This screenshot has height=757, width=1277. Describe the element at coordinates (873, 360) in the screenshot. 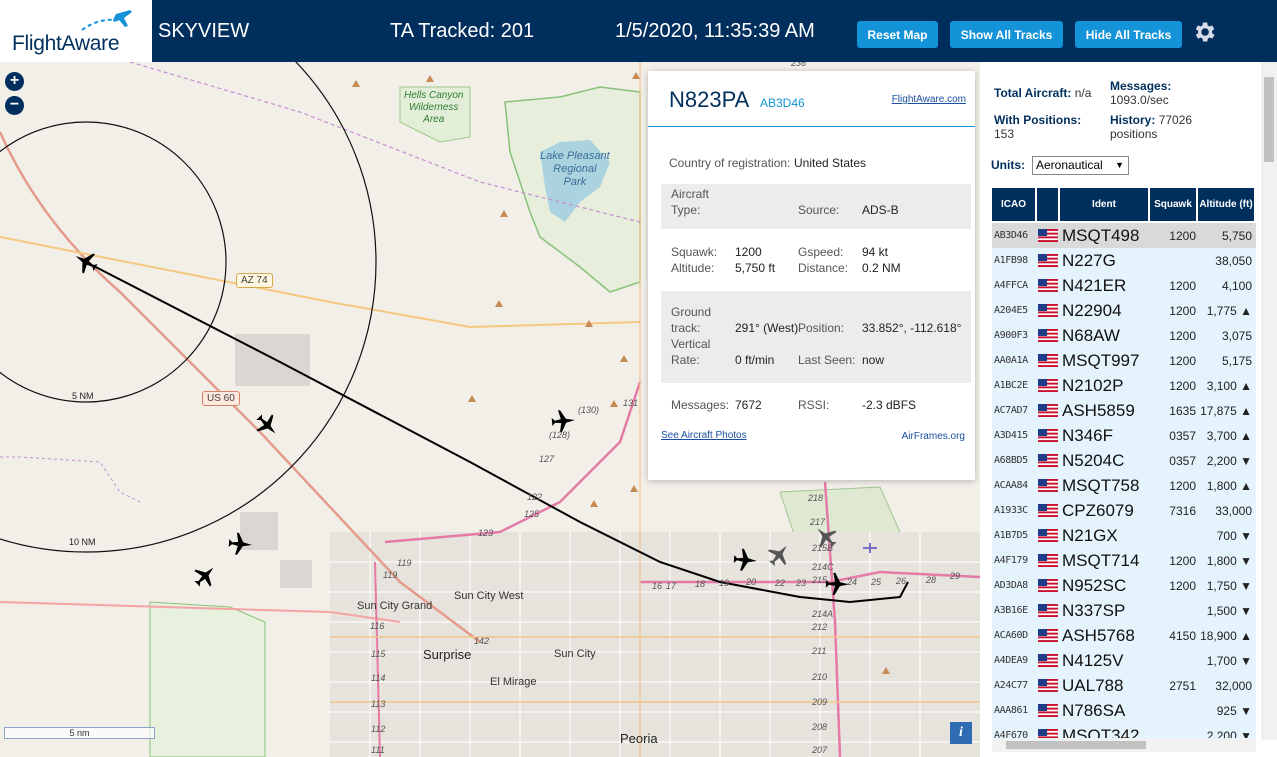

I see `last-seen-value: now` at that location.